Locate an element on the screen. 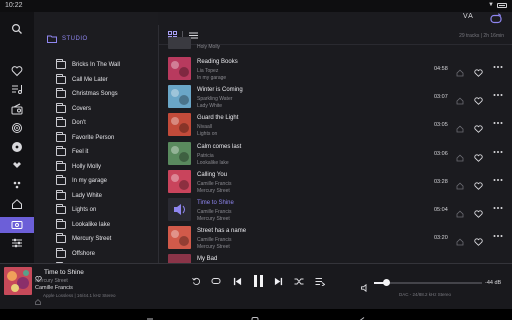 This screenshot has height=320, width=512. library-icon is located at coordinates (17, 225).